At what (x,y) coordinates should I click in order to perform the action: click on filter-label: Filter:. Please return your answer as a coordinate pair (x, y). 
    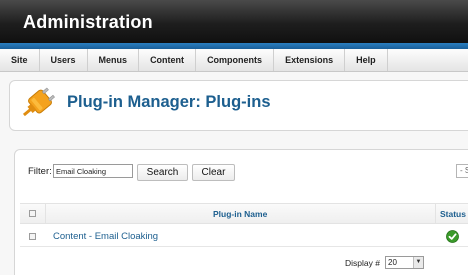
    Looking at the image, I should click on (40, 171).